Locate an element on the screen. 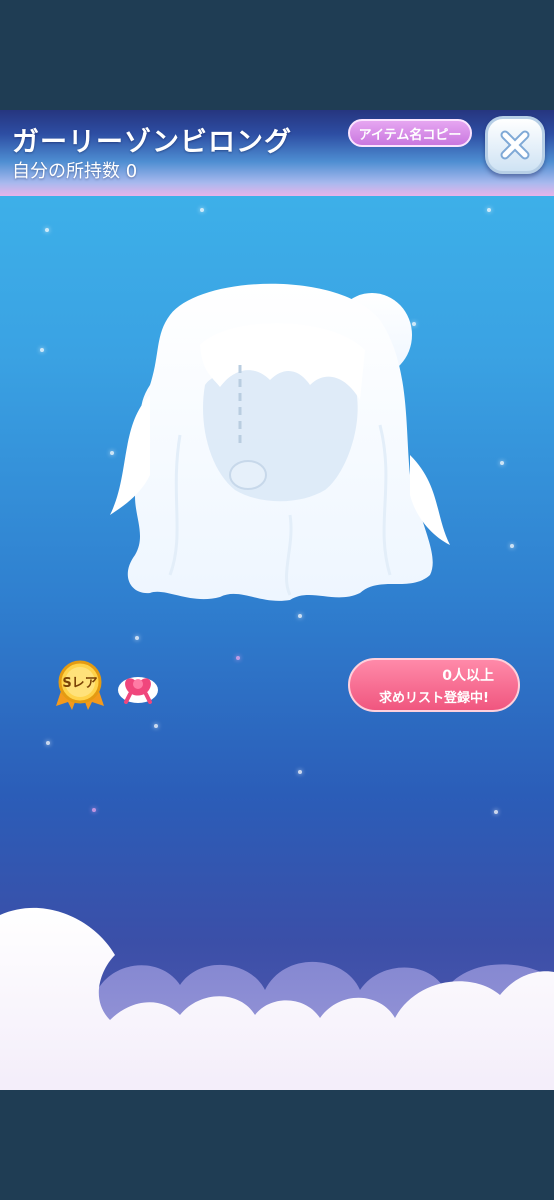  wish-status: 求めリスト登録中! is located at coordinates (434, 698).